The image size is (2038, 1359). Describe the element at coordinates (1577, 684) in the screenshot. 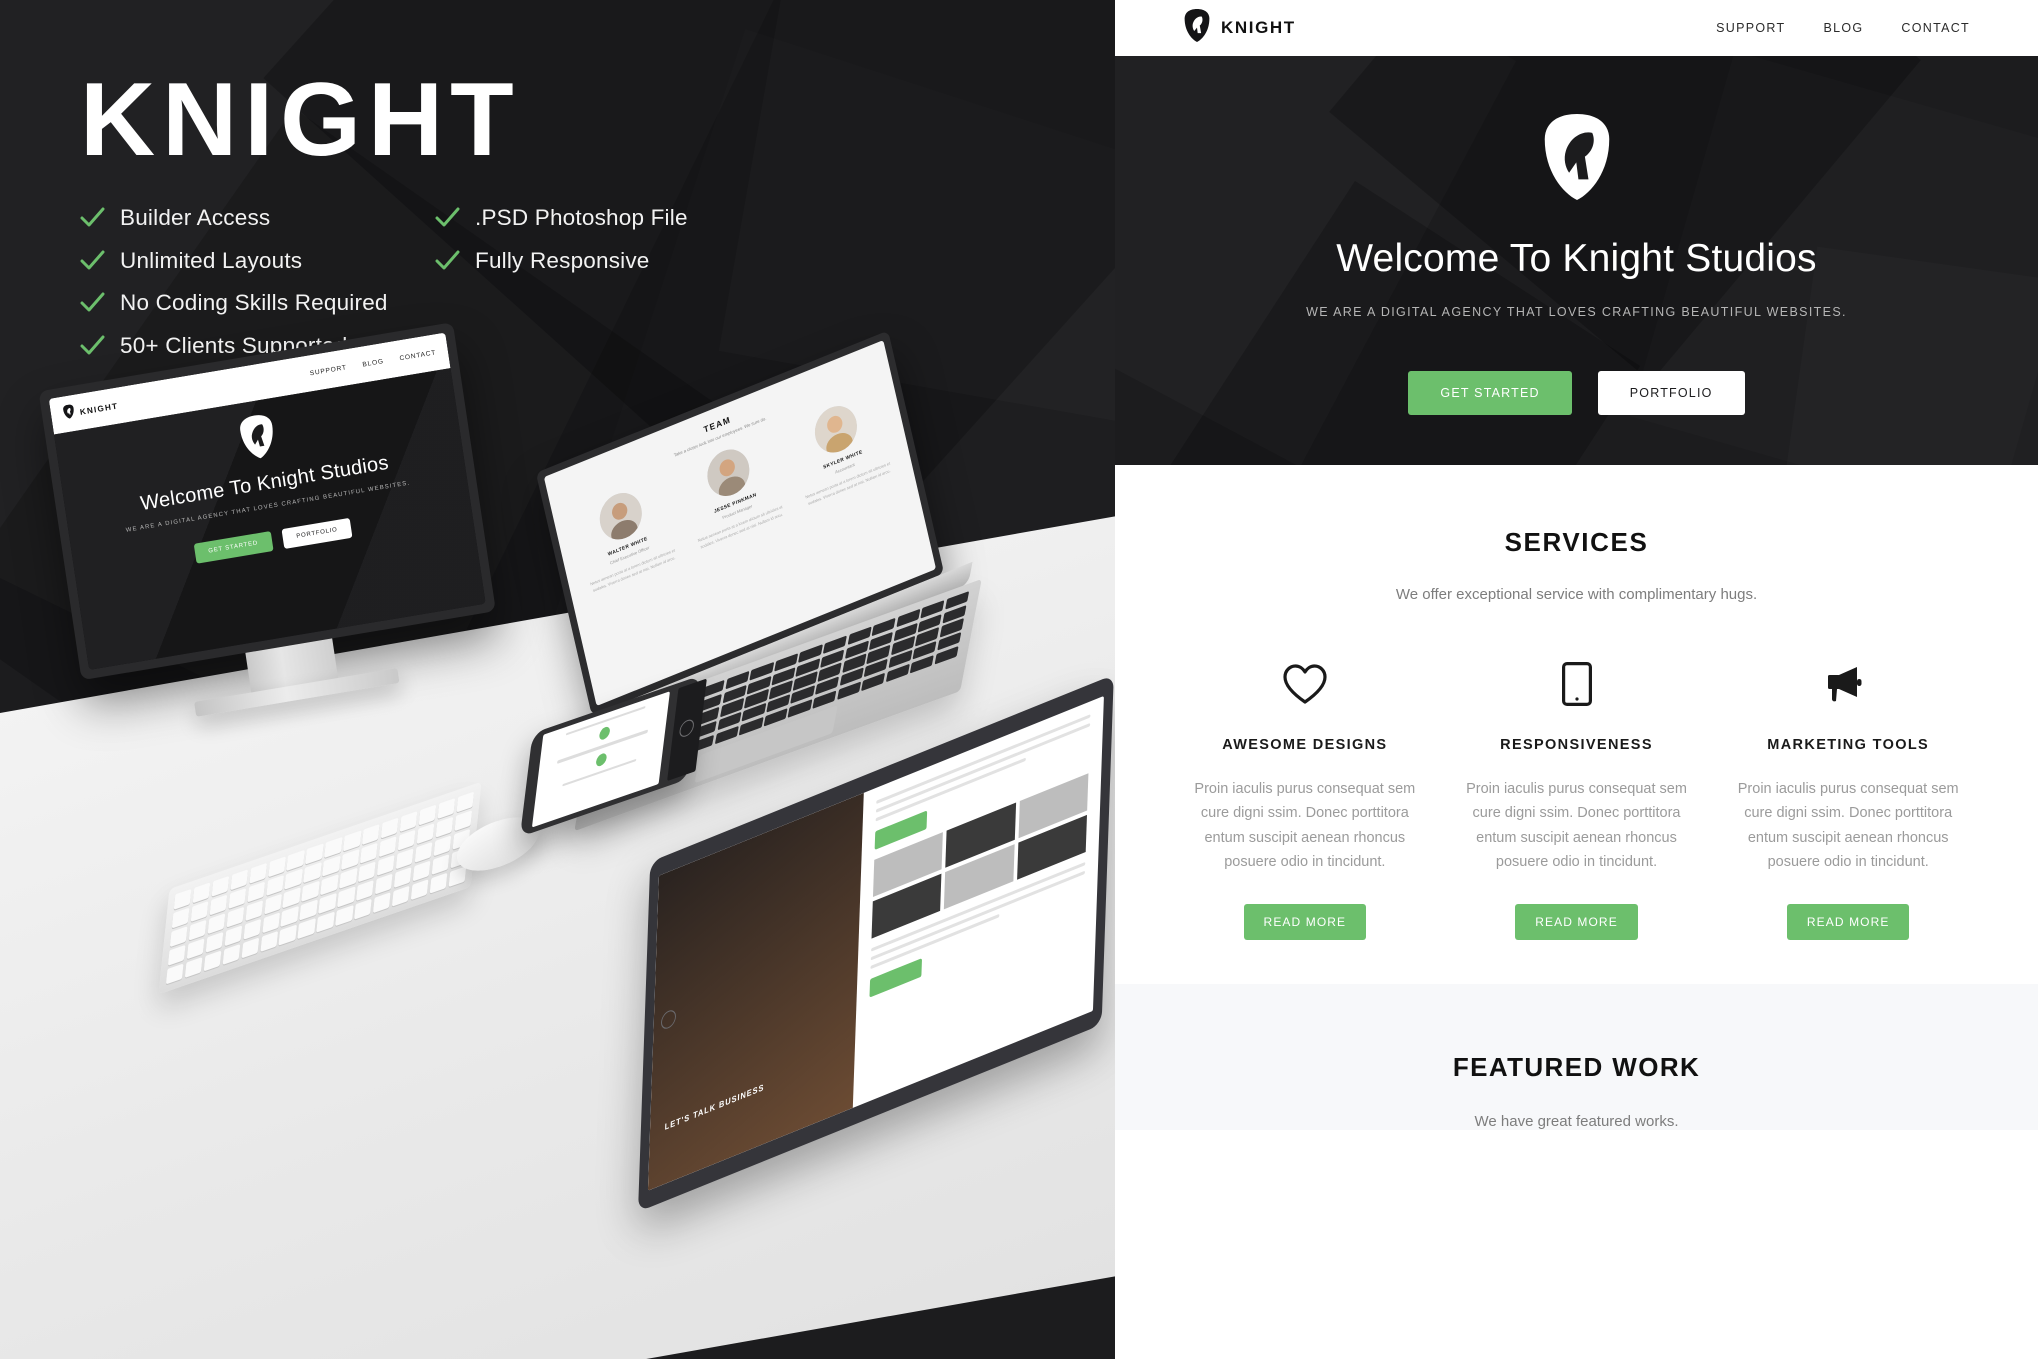

I see `tablet-icon` at that location.